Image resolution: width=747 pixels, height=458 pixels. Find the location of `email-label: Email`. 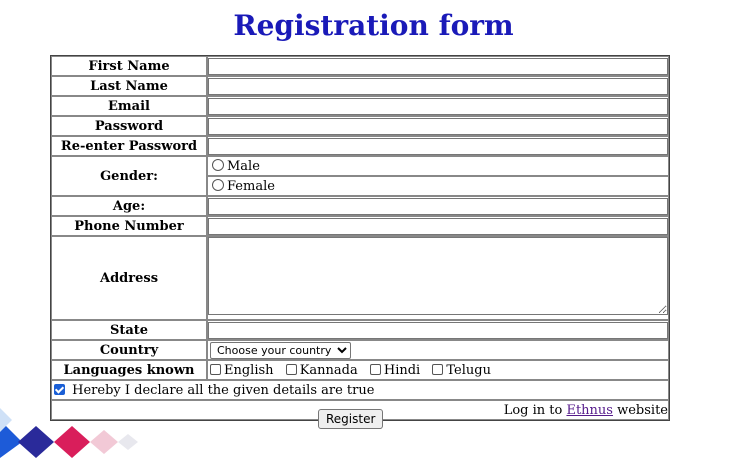

email-label: Email is located at coordinates (129, 106).